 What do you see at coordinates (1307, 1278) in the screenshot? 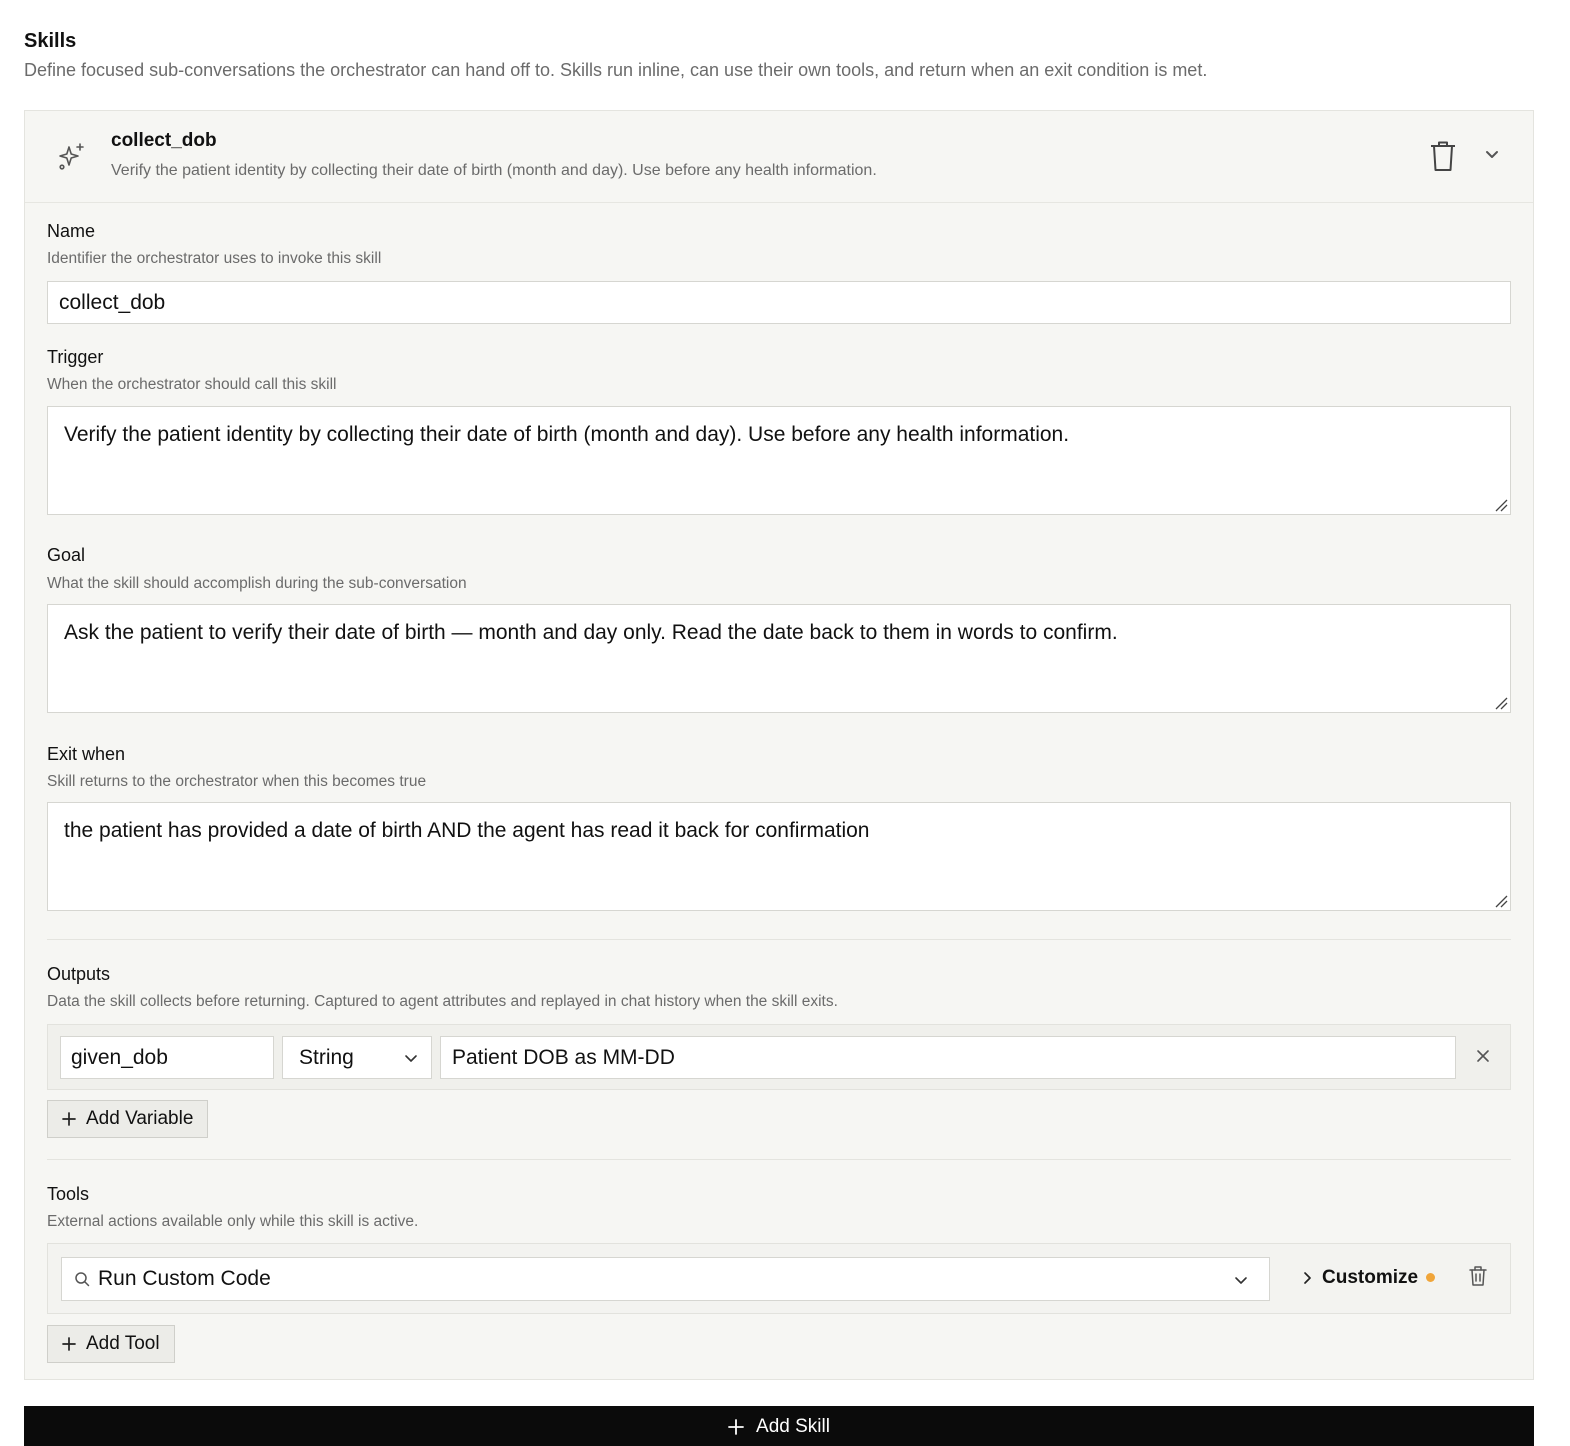
I see `chevron-right-icon` at bounding box center [1307, 1278].